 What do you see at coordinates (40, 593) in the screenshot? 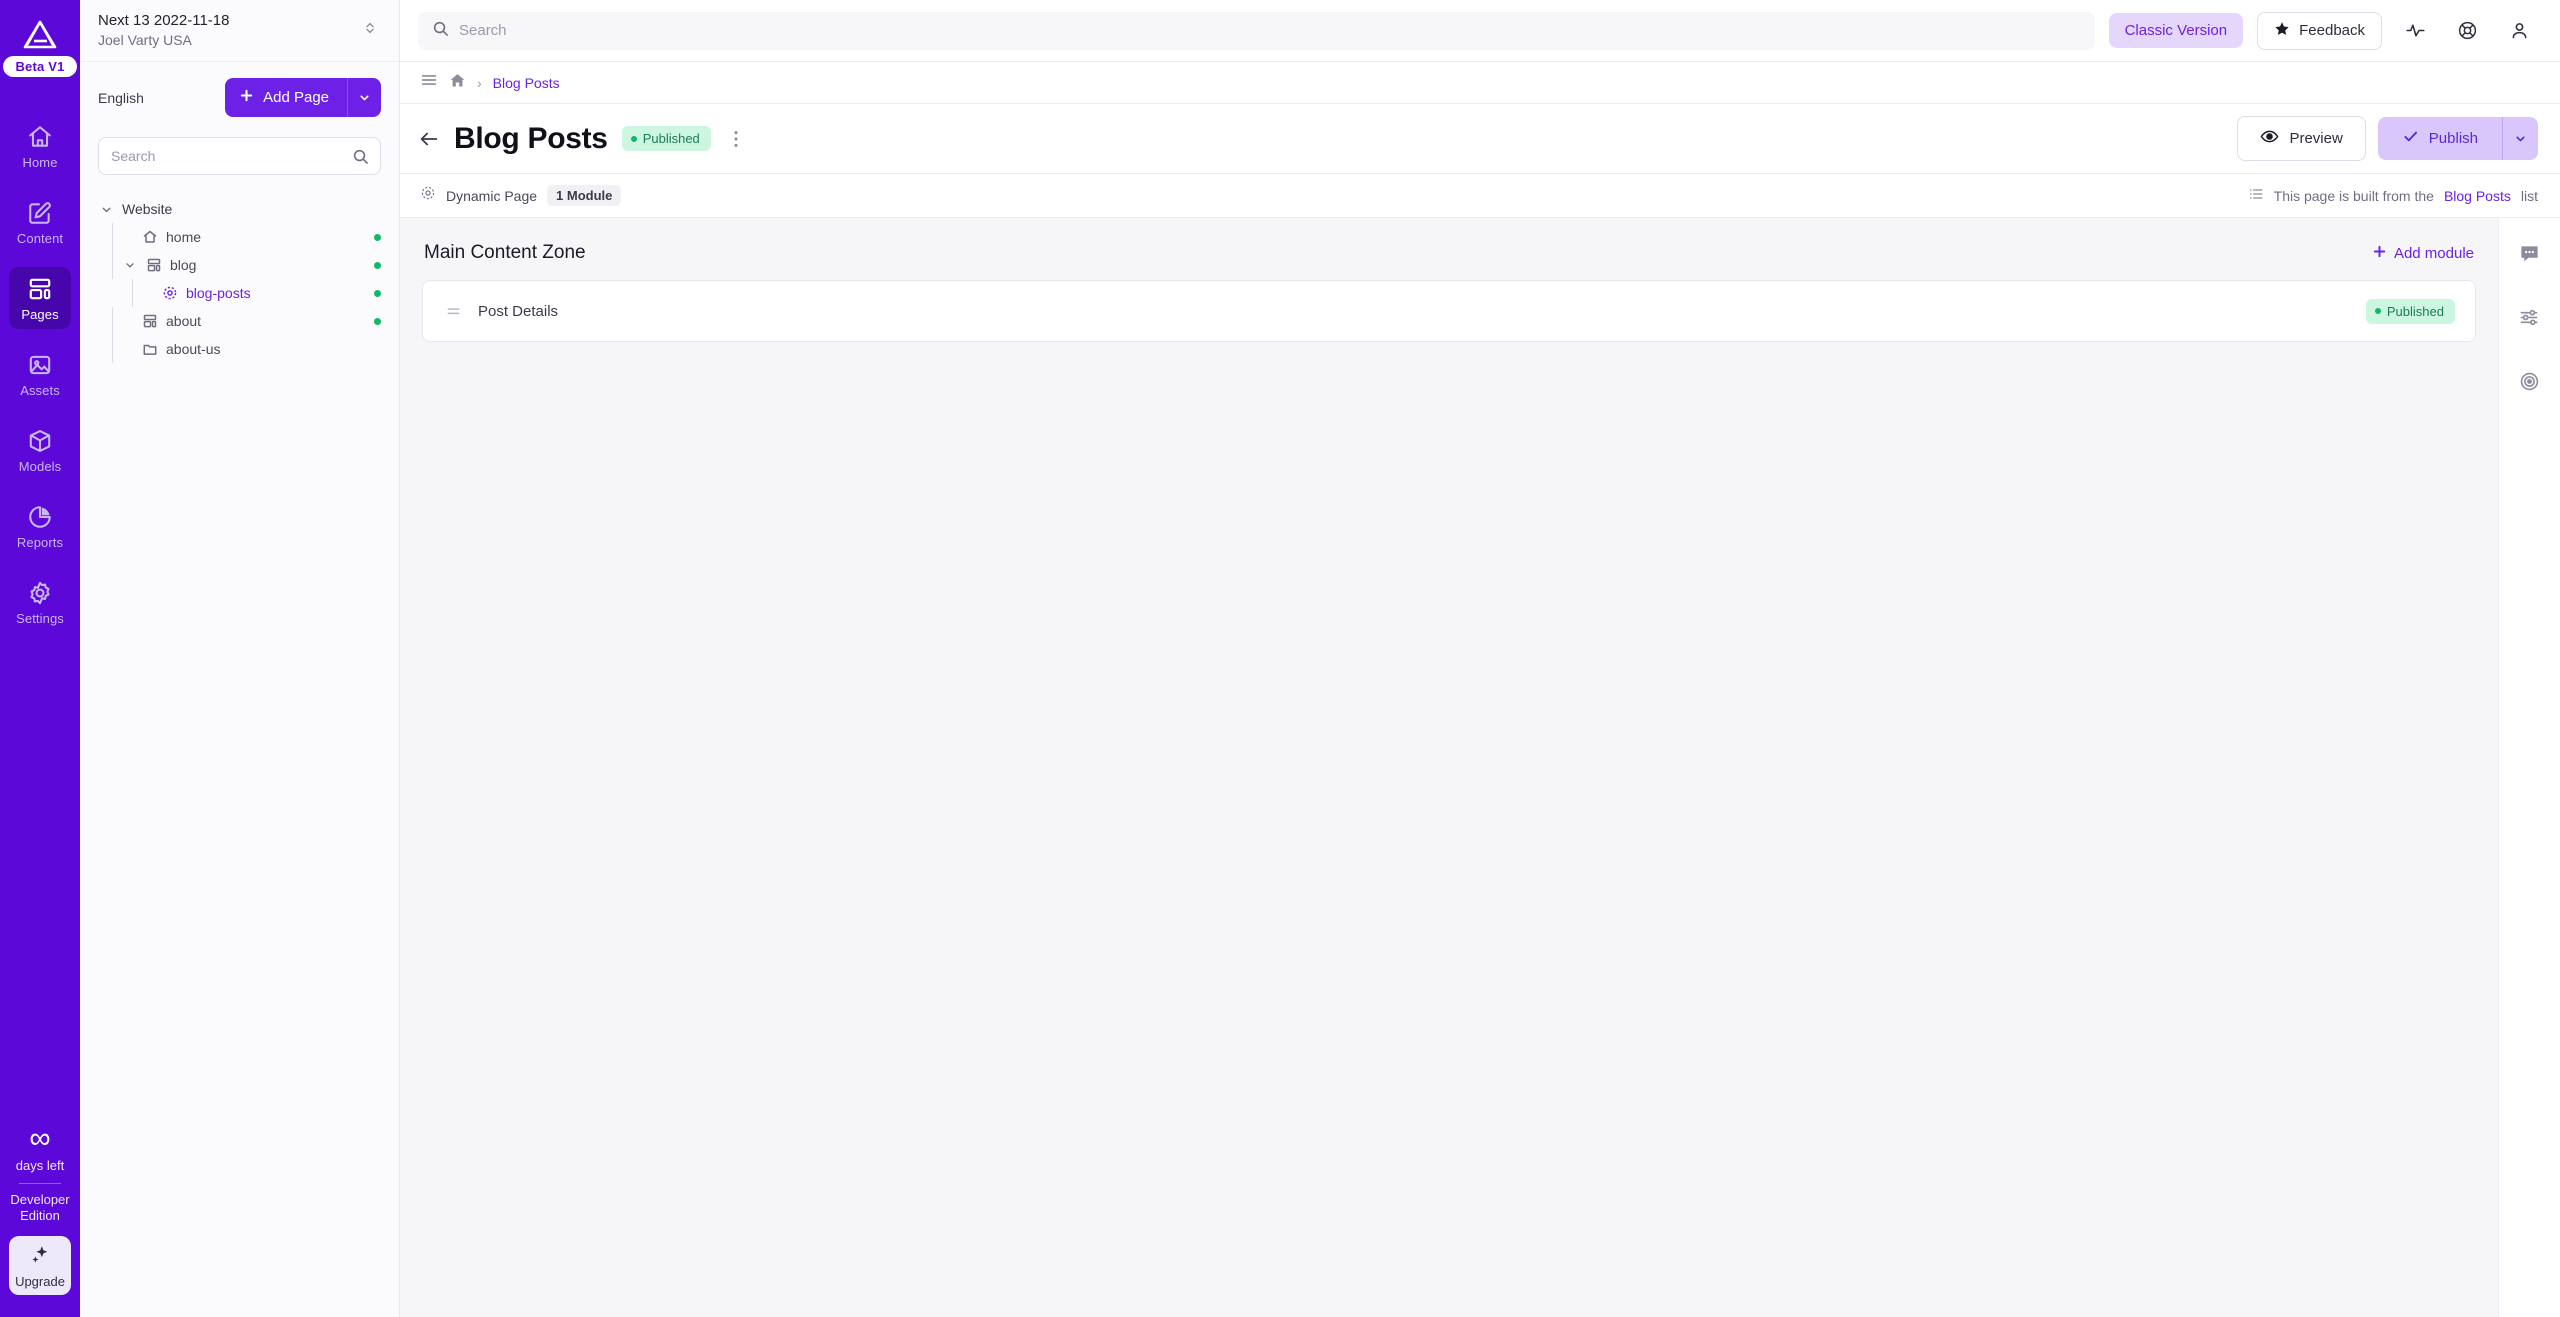
I see `gear-icon` at bounding box center [40, 593].